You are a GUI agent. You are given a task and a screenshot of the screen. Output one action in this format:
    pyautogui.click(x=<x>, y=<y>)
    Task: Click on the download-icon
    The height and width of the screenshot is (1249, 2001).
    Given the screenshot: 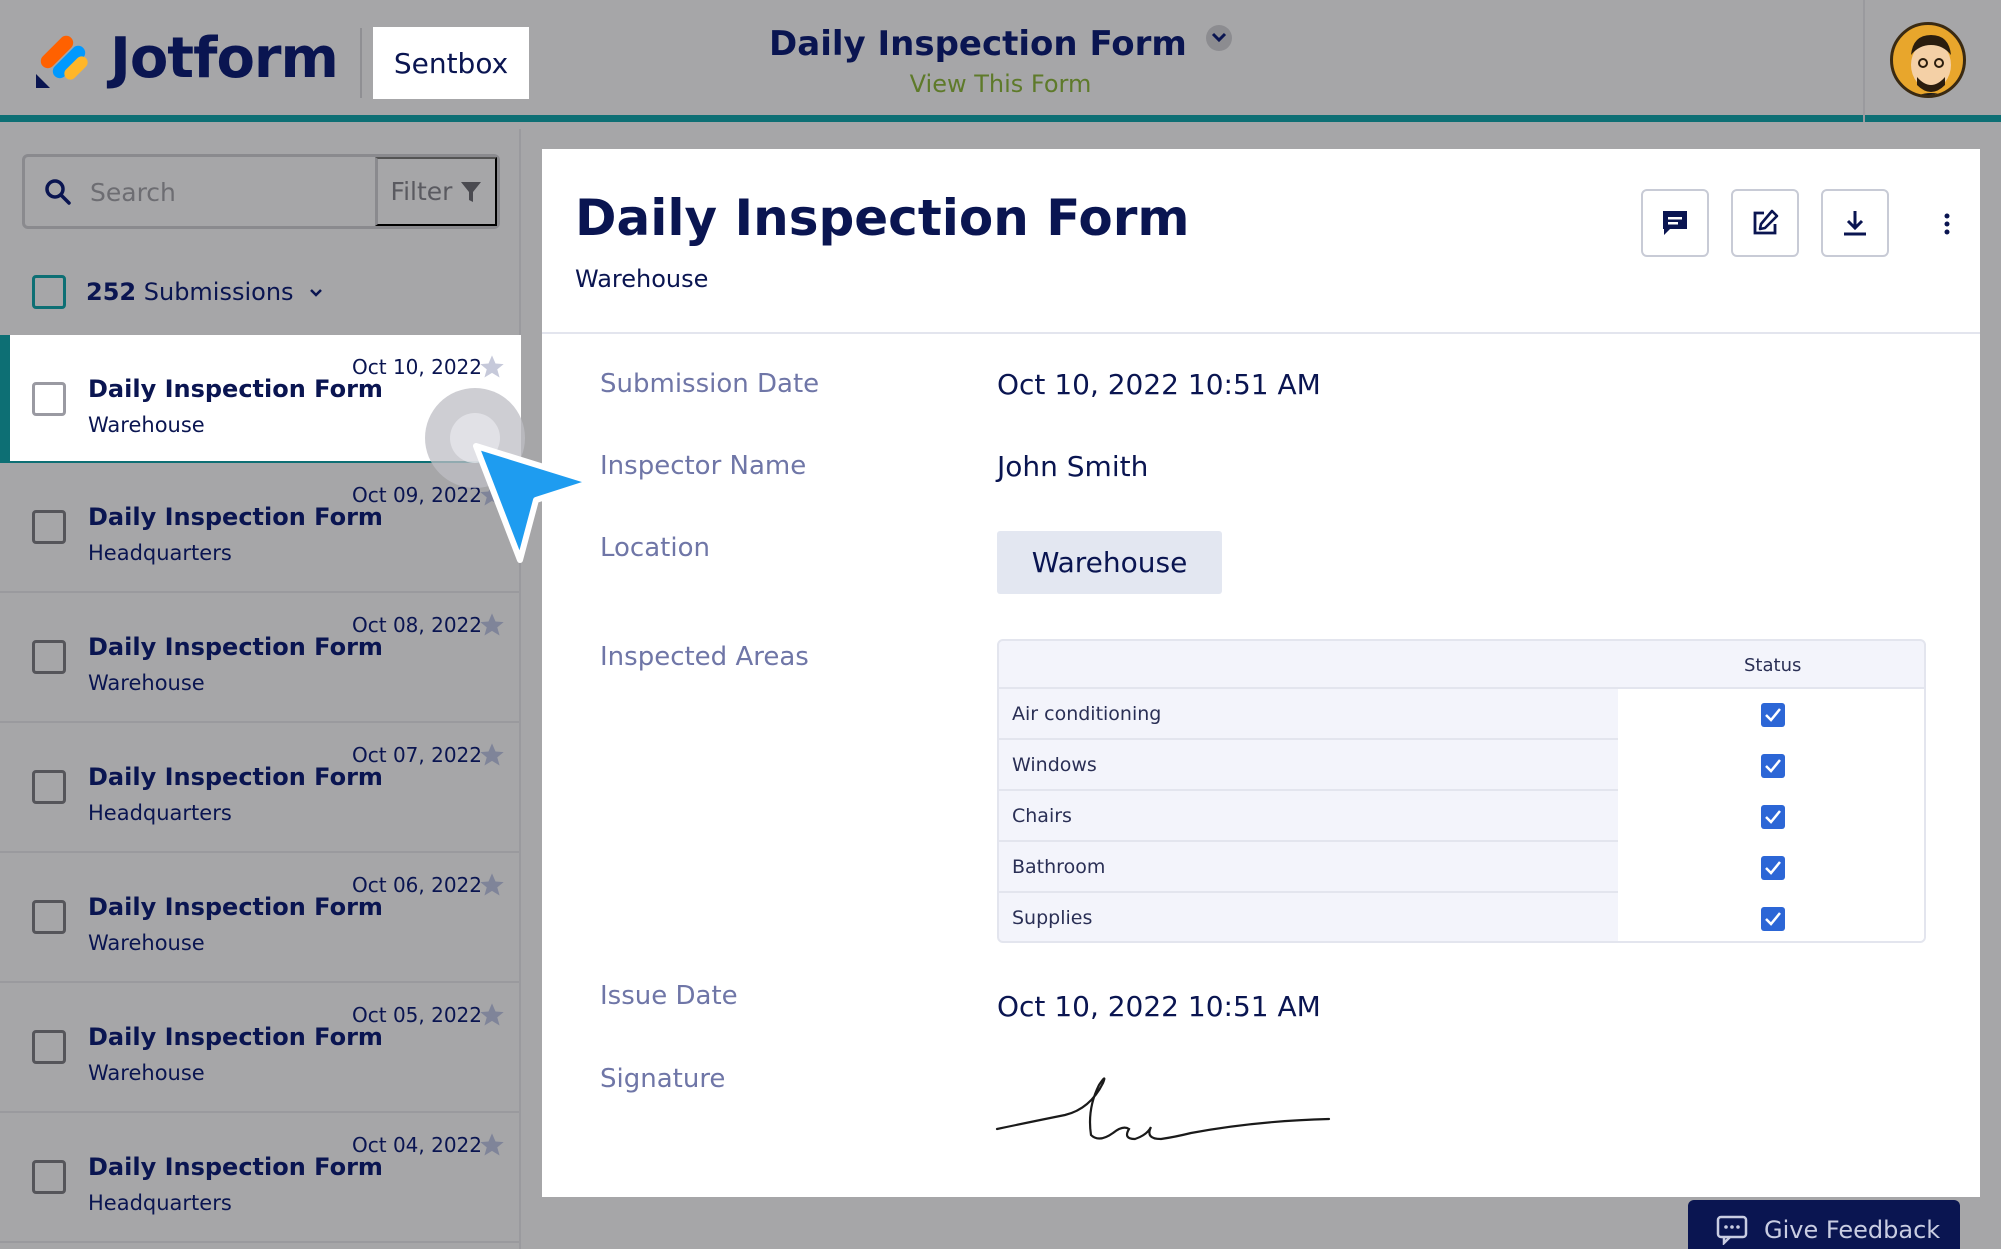 What is the action you would take?
    pyautogui.click(x=1855, y=223)
    